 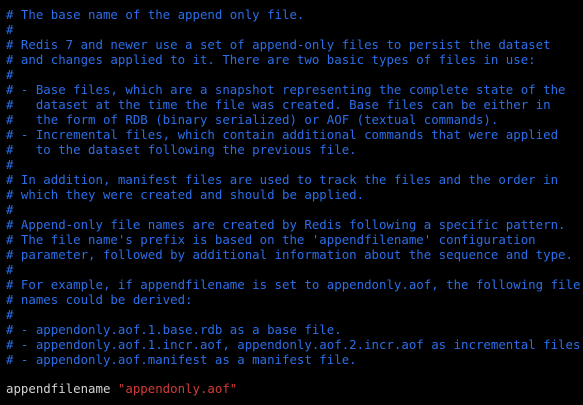 I want to click on config-value: "appendonly.aof", so click(x=177, y=388).